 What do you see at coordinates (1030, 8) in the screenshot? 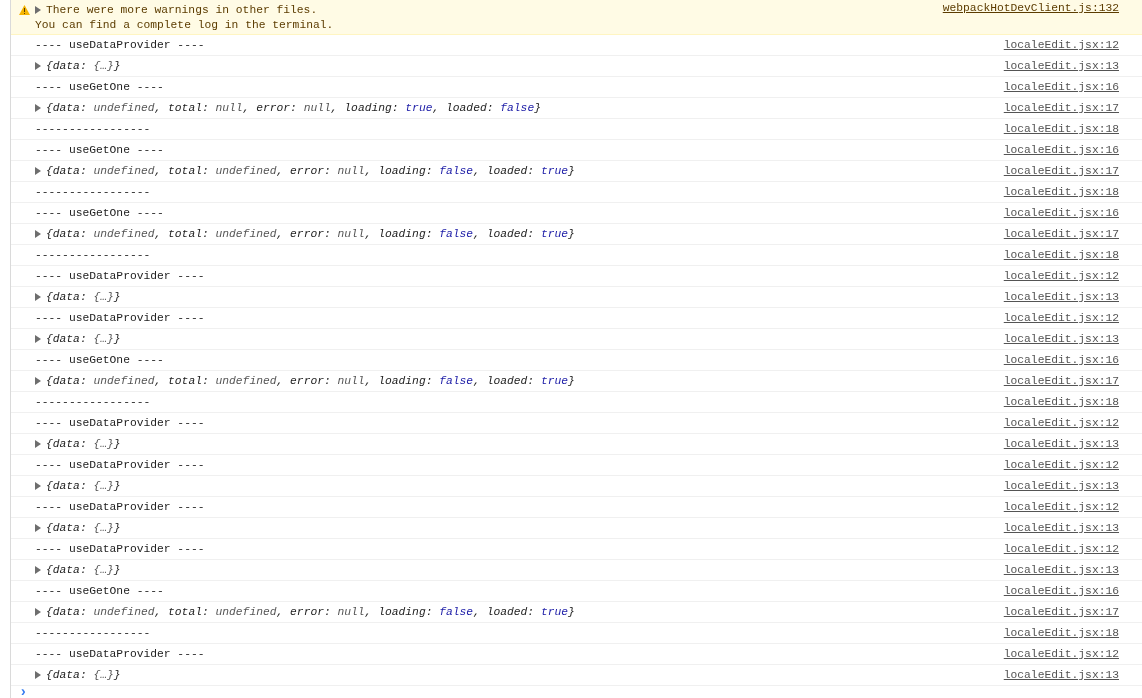
I see `source-link: webpackHotDevClient.js:132` at bounding box center [1030, 8].